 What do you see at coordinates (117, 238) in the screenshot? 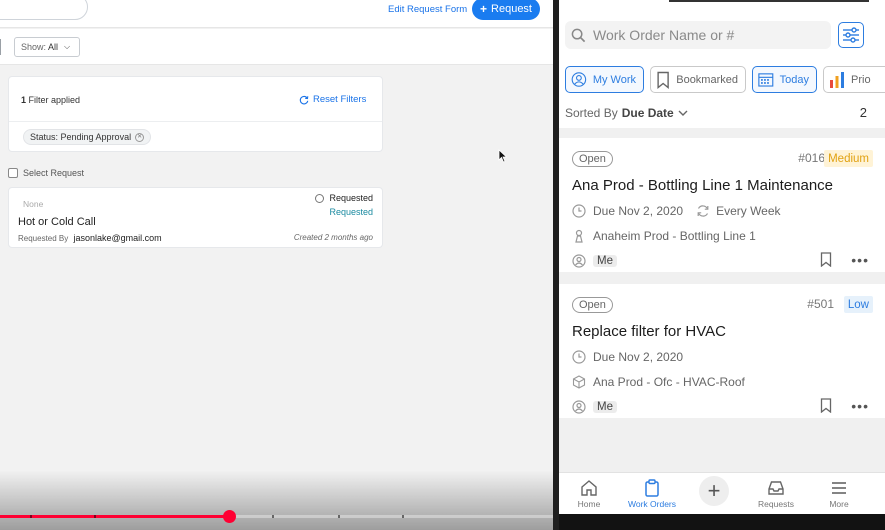
I see `requester-email: jasonlake@gmail.com` at bounding box center [117, 238].